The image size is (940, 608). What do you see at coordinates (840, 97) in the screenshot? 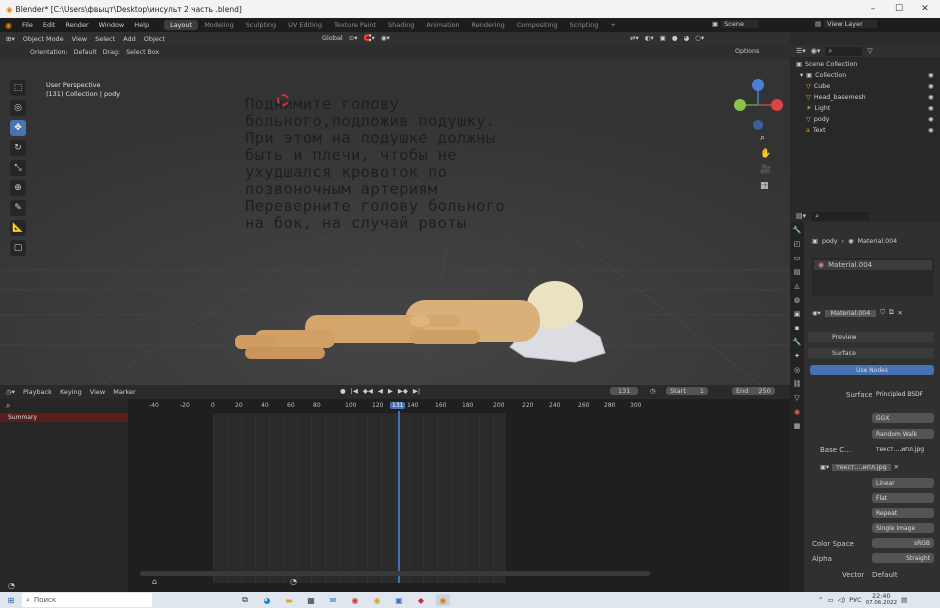
I see `outliner-item-head: Head_basemesh` at bounding box center [840, 97].